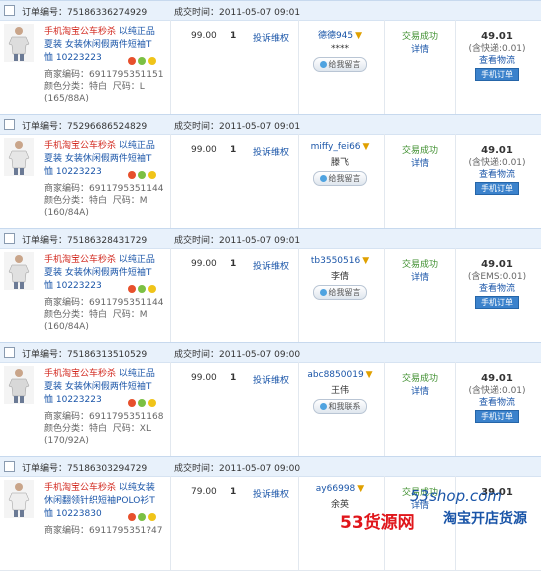 The image size is (541, 571). What do you see at coordinates (340, 497) in the screenshot?
I see `buyer-info: ay66998 ▼ 余英` at bounding box center [340, 497].